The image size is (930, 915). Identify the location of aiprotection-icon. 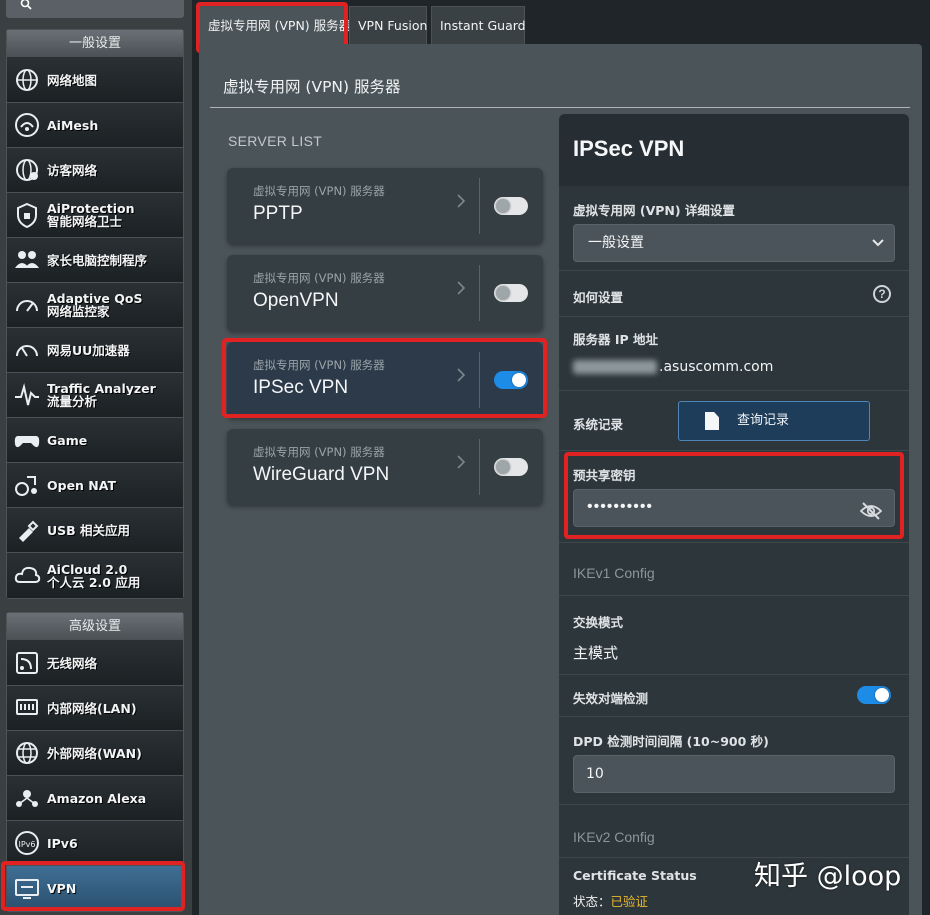
(27, 215).